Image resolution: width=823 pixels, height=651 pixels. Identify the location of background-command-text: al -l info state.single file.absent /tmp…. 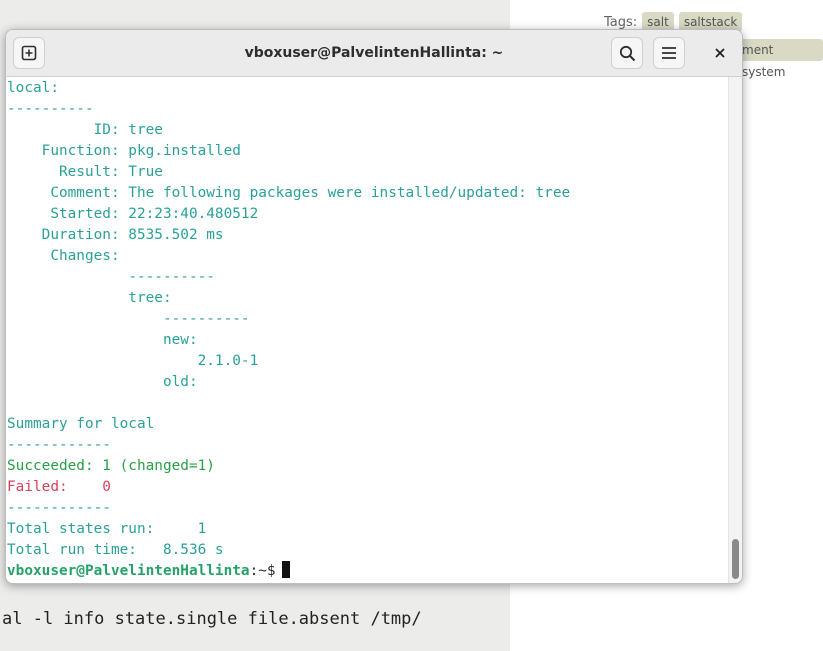
(212, 619).